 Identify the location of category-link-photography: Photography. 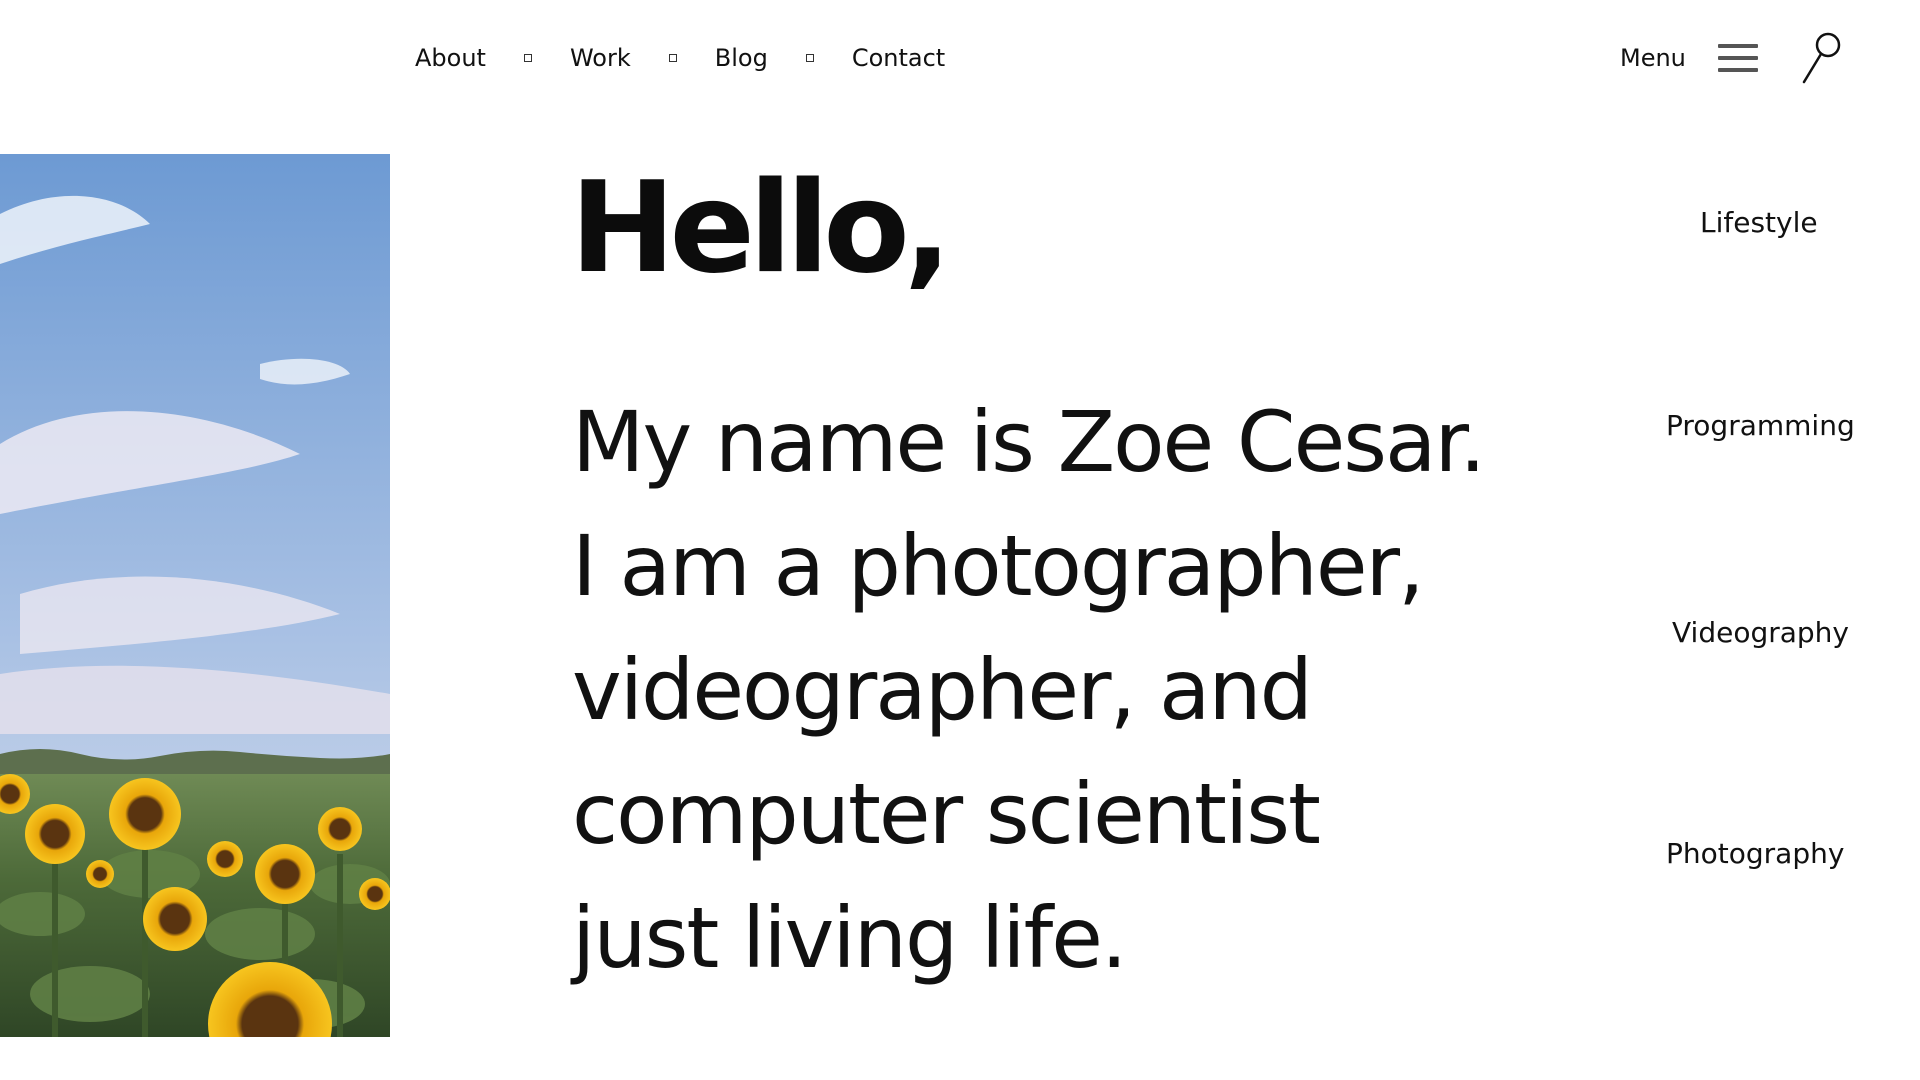
(1755, 853).